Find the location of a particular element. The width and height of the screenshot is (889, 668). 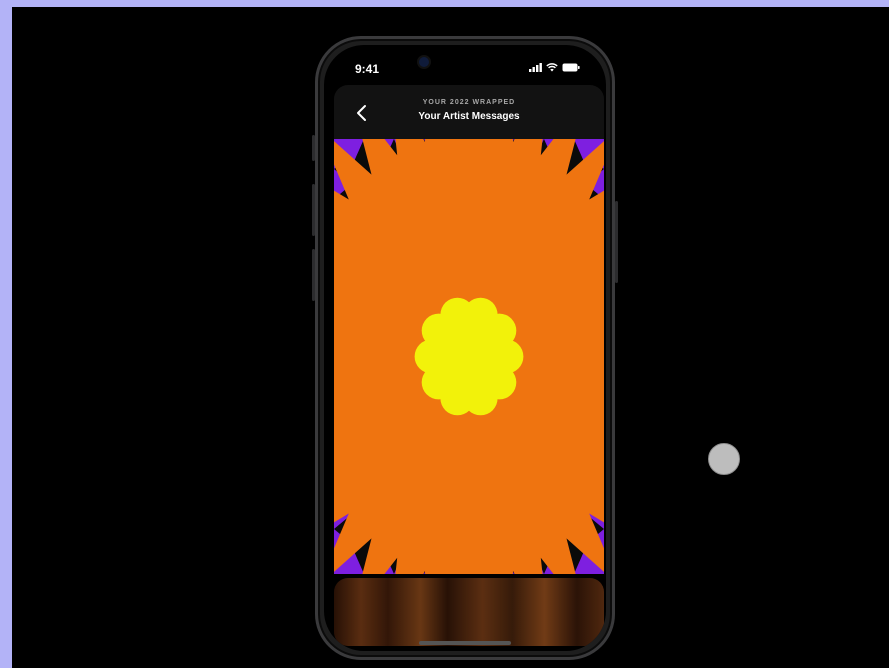

battery-icon is located at coordinates (571, 67).